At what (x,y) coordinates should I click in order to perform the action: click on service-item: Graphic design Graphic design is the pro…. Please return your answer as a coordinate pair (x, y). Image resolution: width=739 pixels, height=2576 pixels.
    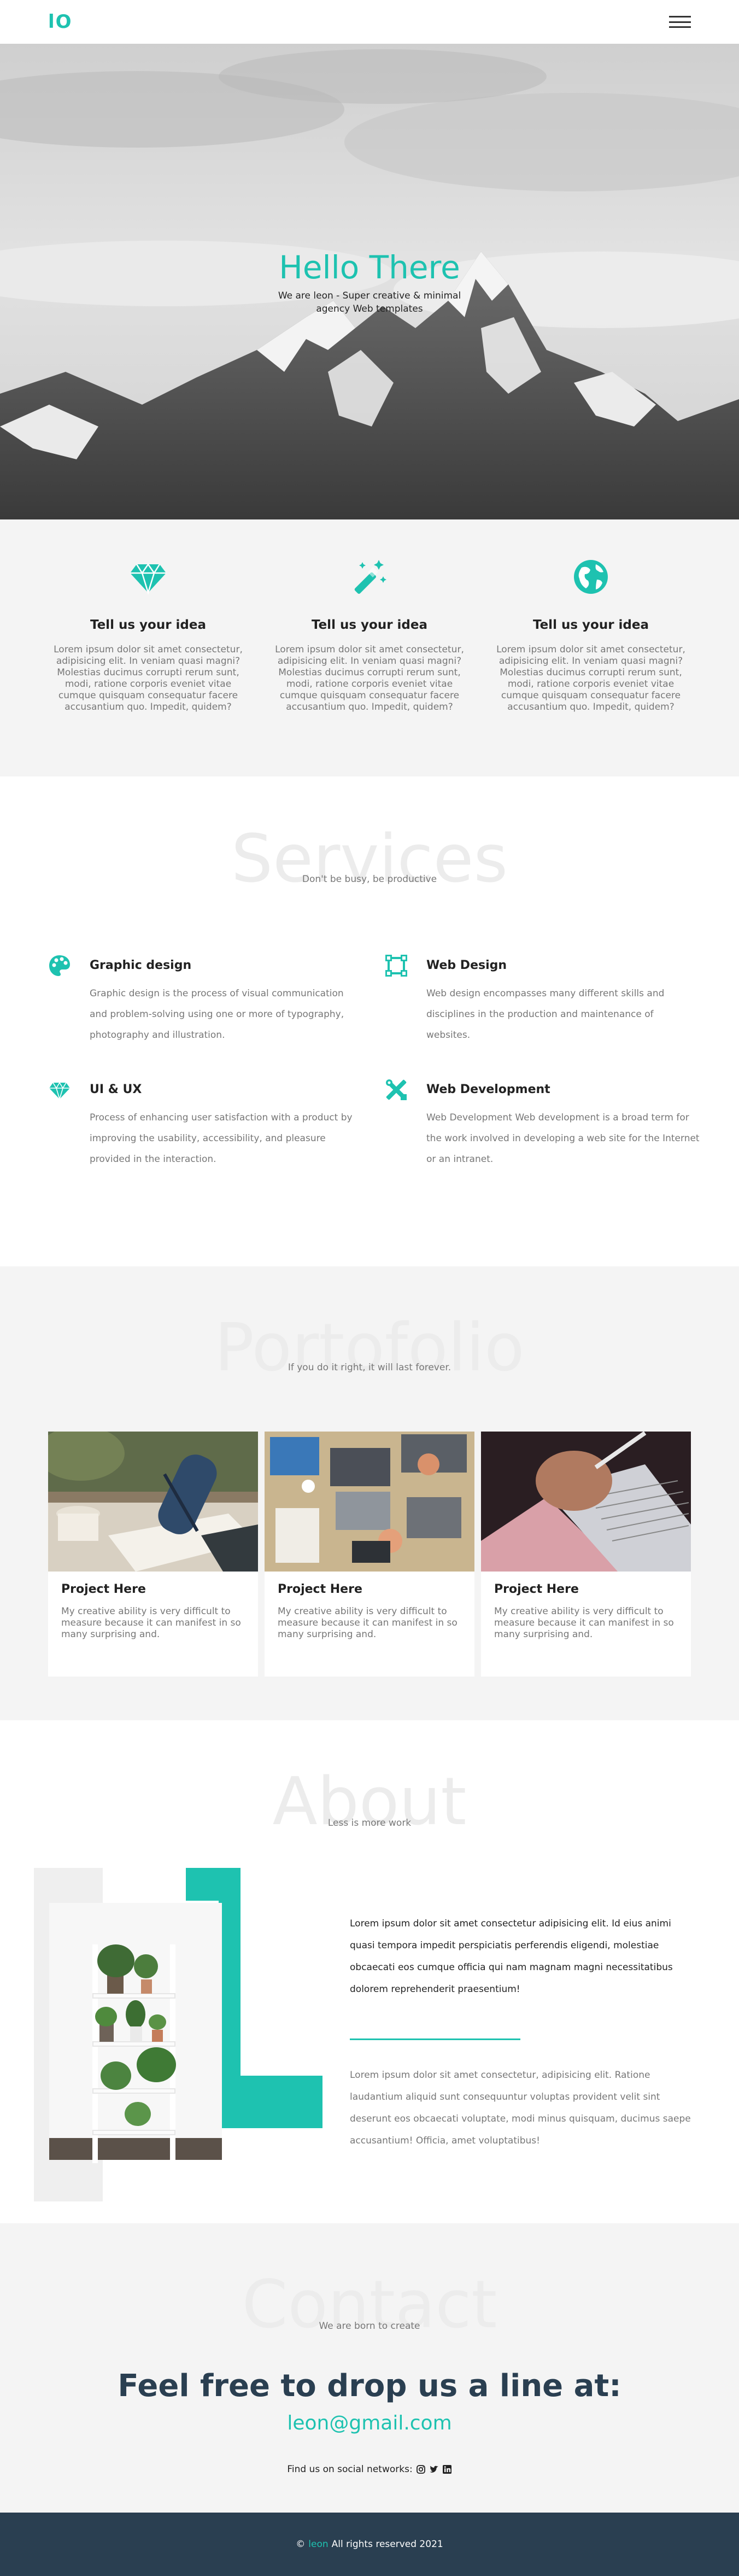
    Looking at the image, I should click on (205, 999).